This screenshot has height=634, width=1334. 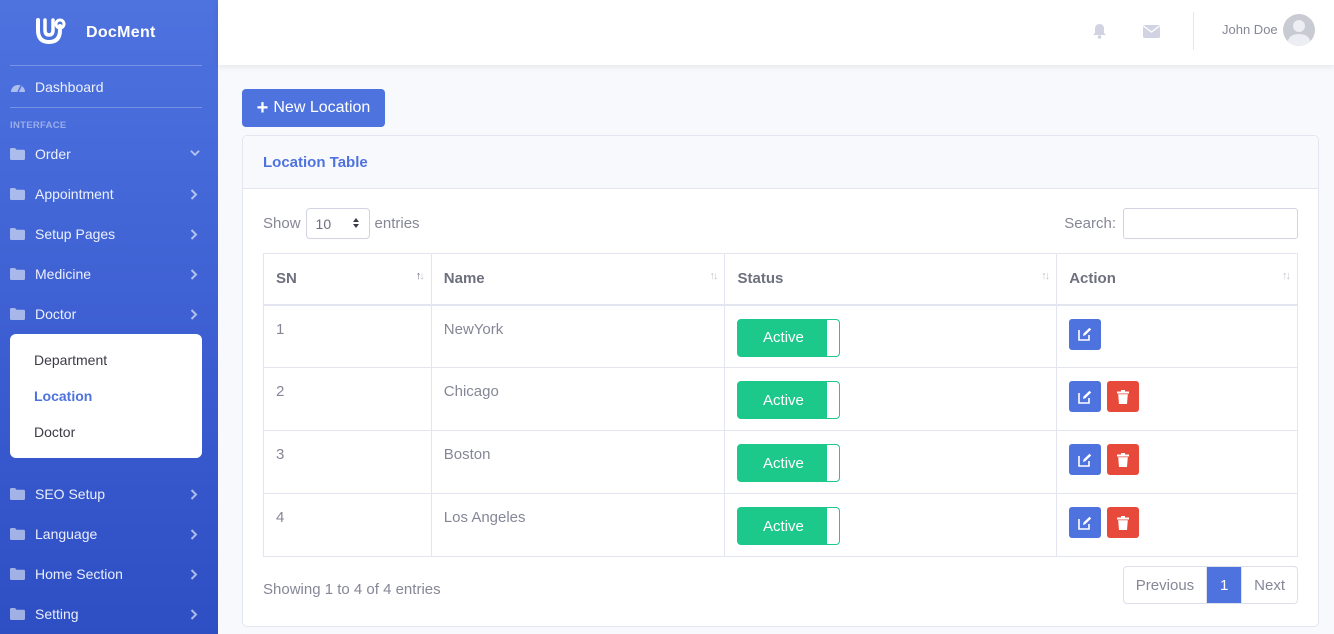 I want to click on sidebar-item-label: Dashboard, so click(x=69, y=87).